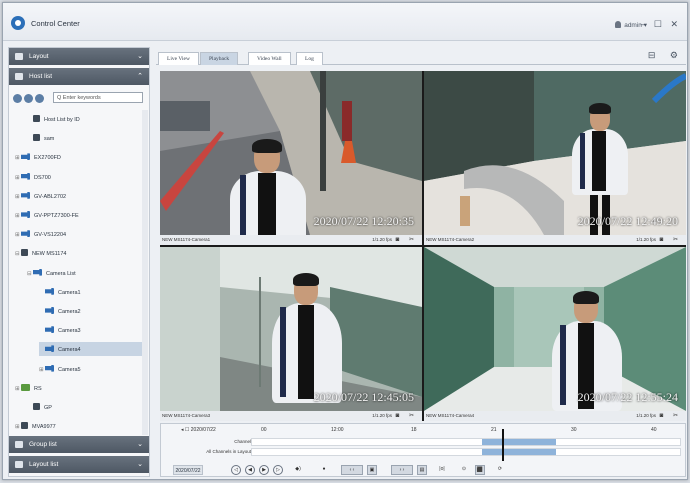 Image resolution: width=690 pixels, height=483 pixels. Describe the element at coordinates (39, 56) in the screenshot. I see `layout-panel-label: Layout` at that location.